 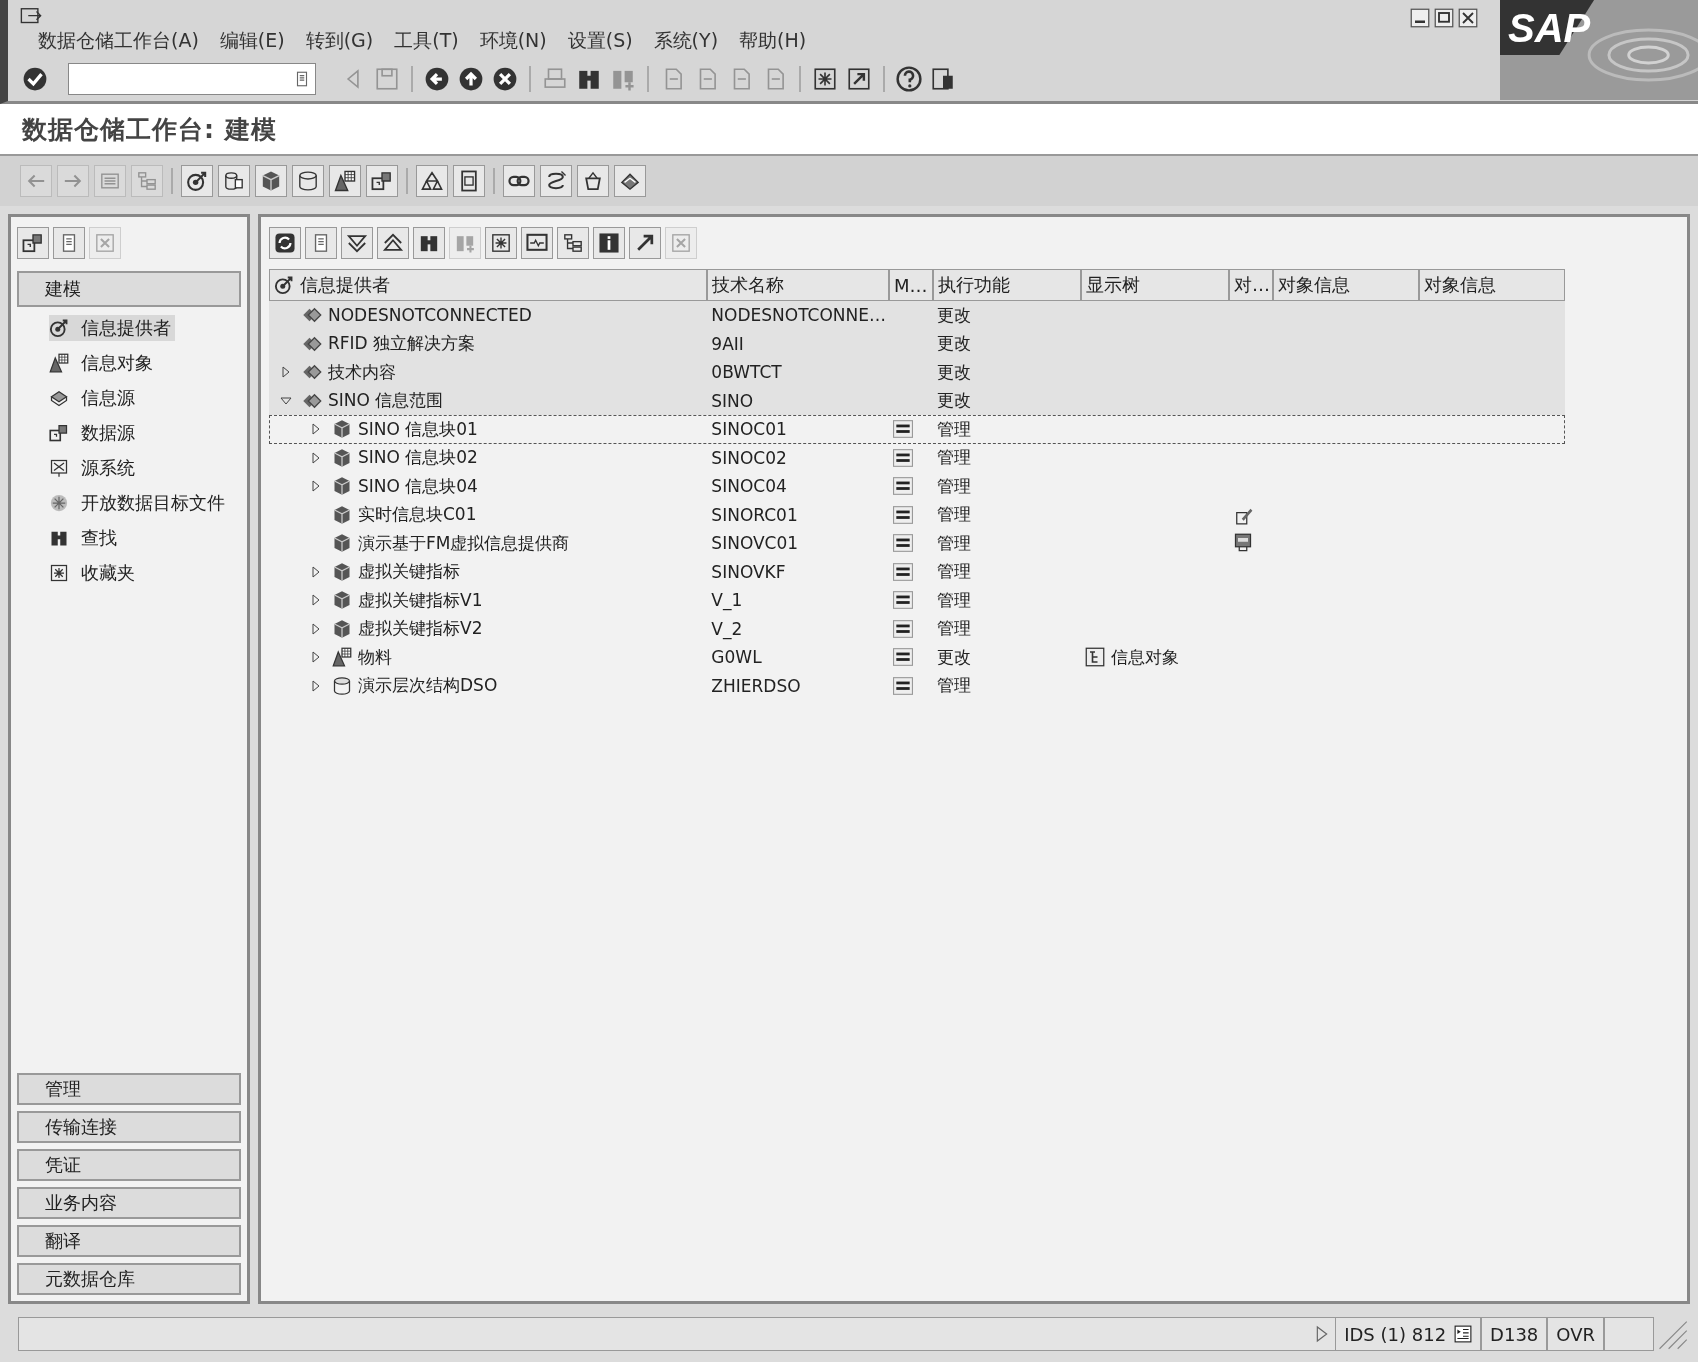 What do you see at coordinates (362, 372) in the screenshot?
I see `tree-node-label: 技术内容` at bounding box center [362, 372].